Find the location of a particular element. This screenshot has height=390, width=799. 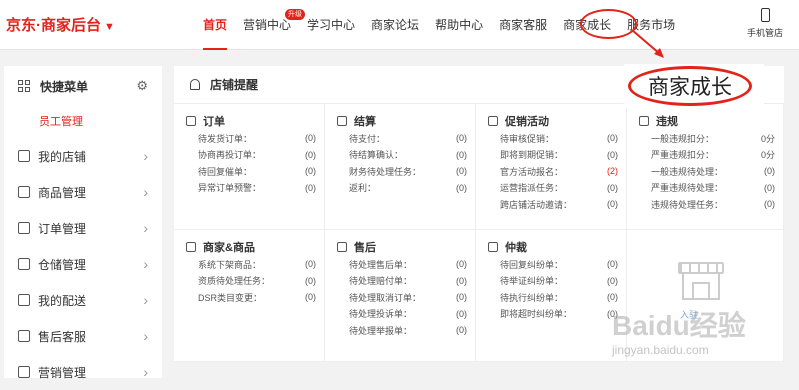

nav-service-label: 商家客服 is located at coordinates (523, 25).